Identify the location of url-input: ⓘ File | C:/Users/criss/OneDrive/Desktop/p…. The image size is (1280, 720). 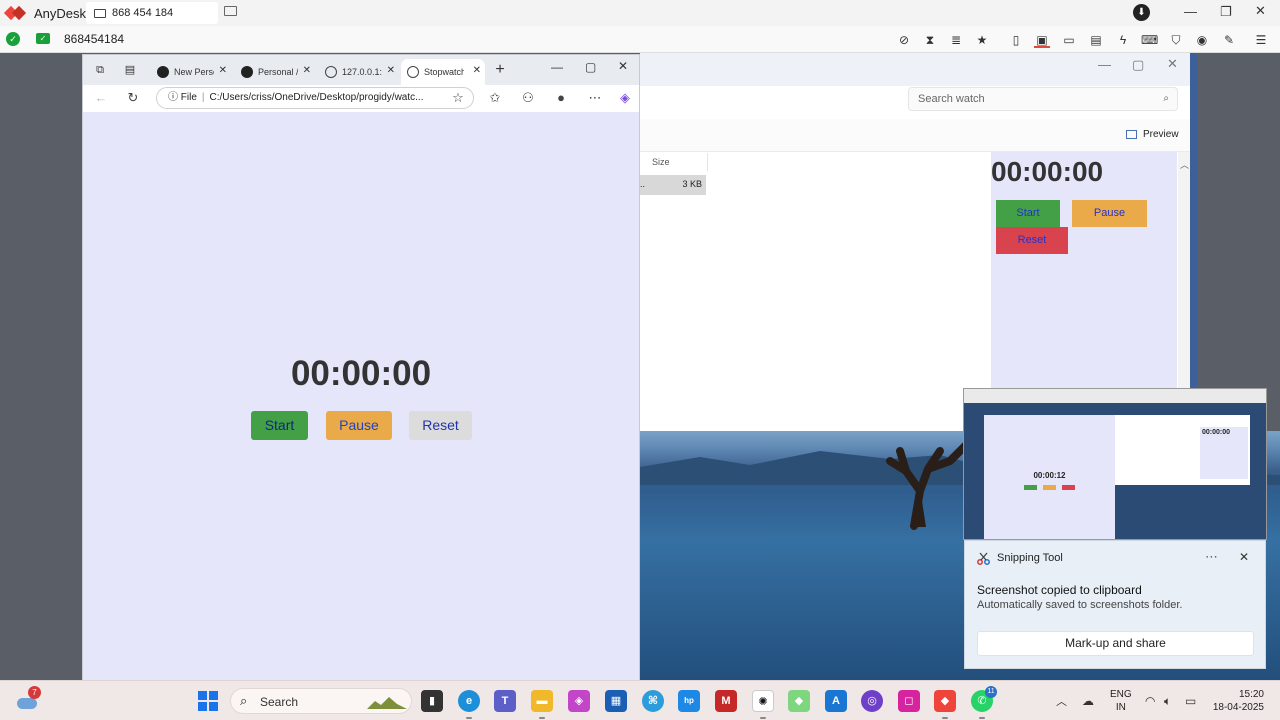
(315, 98).